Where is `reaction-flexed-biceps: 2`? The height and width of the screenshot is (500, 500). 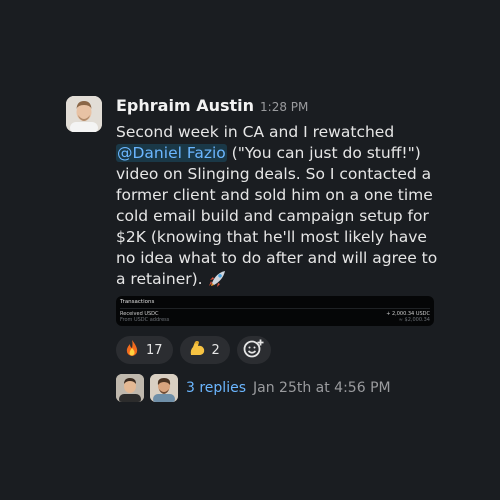
reaction-flexed-biceps: 2 is located at coordinates (204, 350).